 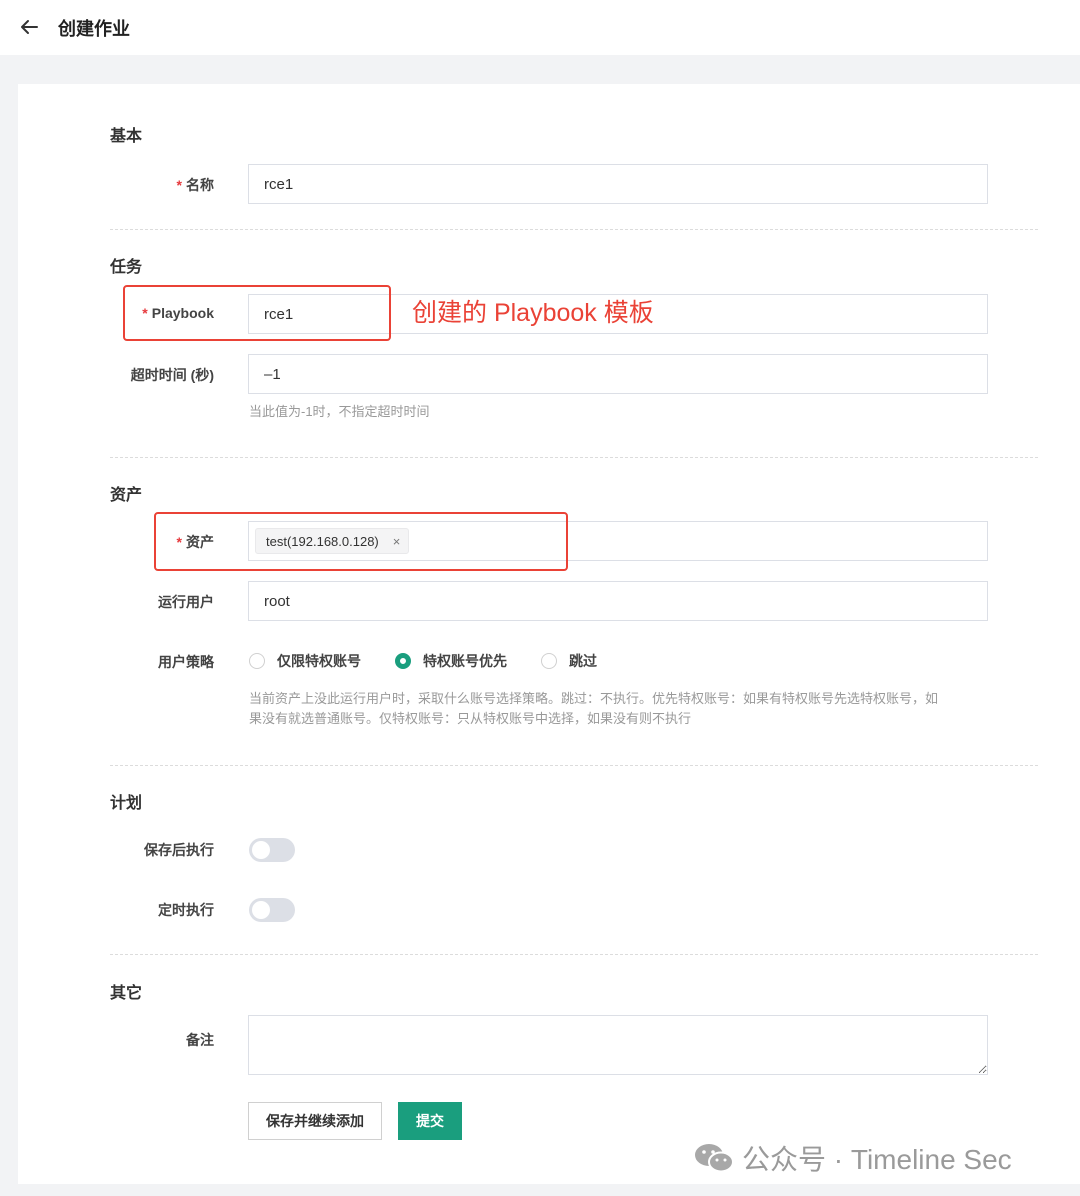 I want to click on arrow-left-icon, so click(x=29, y=27).